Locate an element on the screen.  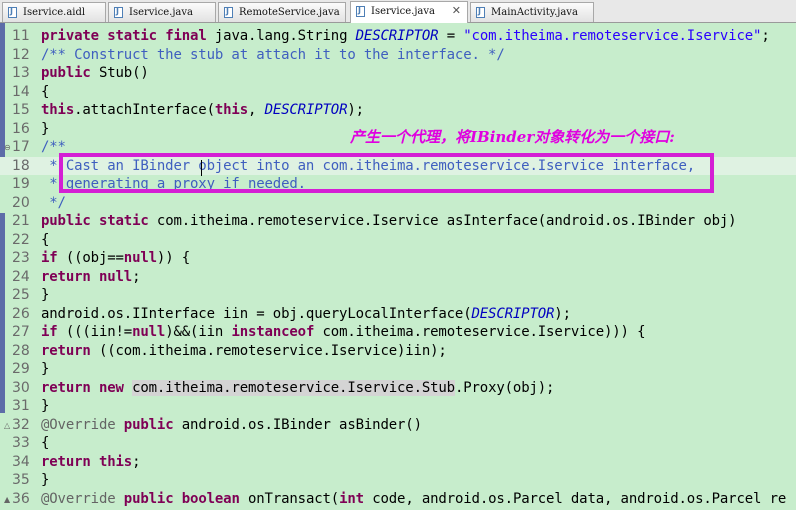
line-number: 36 is located at coordinates (21, 498).